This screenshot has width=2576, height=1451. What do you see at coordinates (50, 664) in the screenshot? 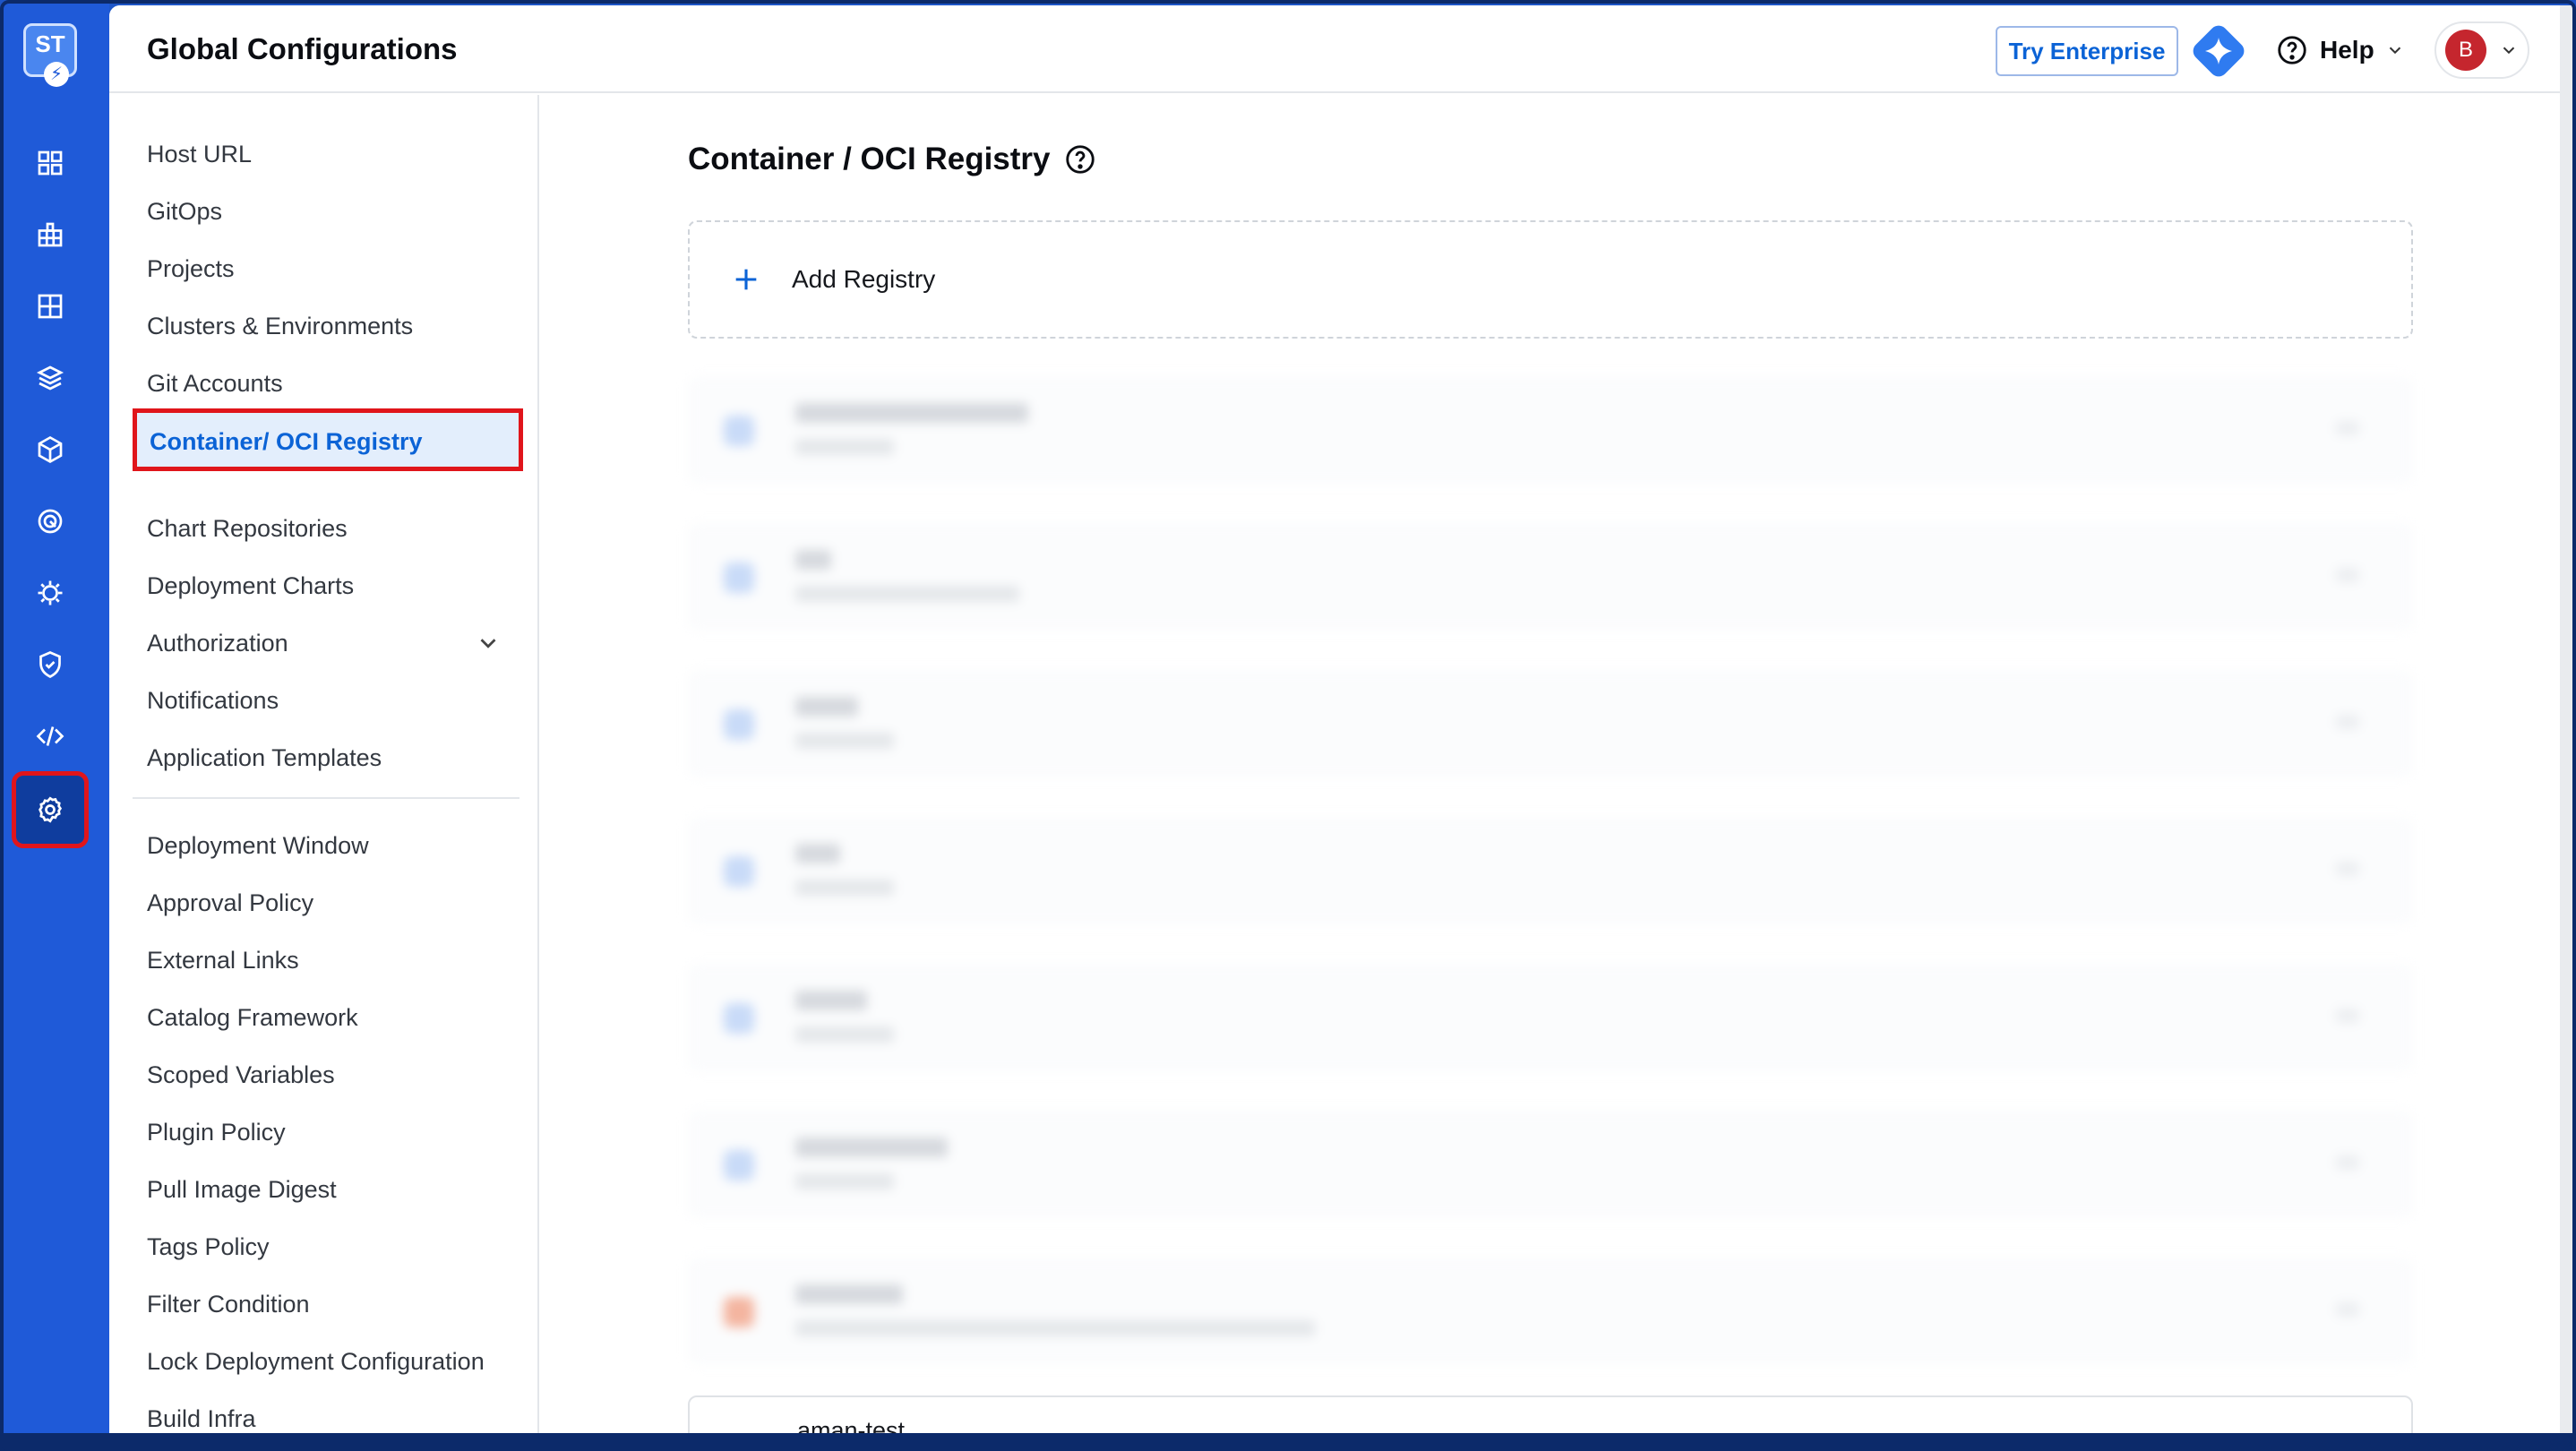
I see `shield-icon` at bounding box center [50, 664].